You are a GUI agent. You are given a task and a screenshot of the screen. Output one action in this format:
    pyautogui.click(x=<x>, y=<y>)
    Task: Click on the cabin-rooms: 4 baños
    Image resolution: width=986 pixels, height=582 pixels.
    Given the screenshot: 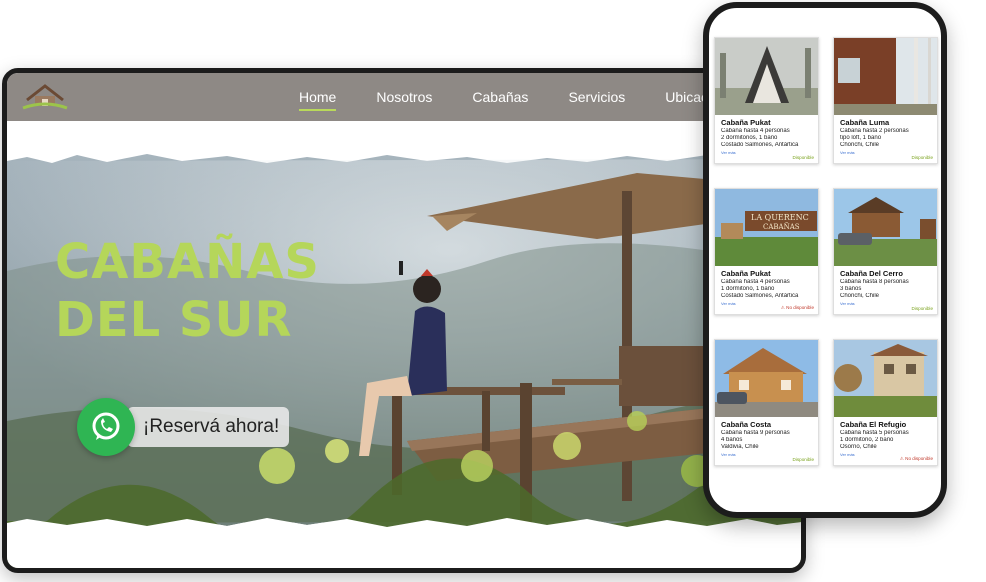 What is the action you would take?
    pyautogui.click(x=732, y=440)
    